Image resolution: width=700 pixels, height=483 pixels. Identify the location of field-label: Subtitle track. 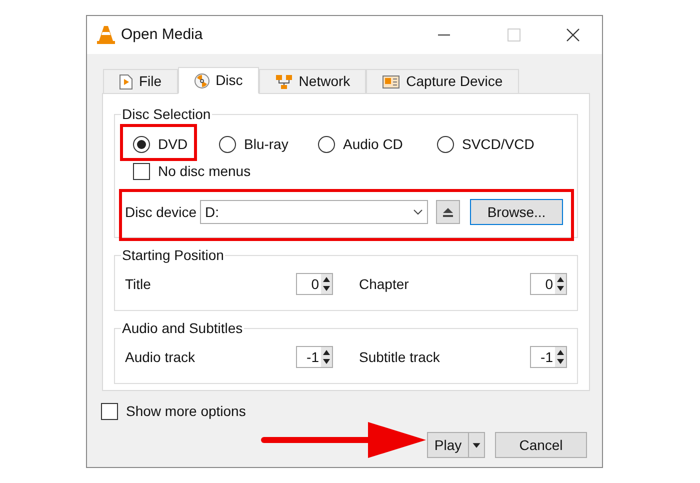
(399, 357).